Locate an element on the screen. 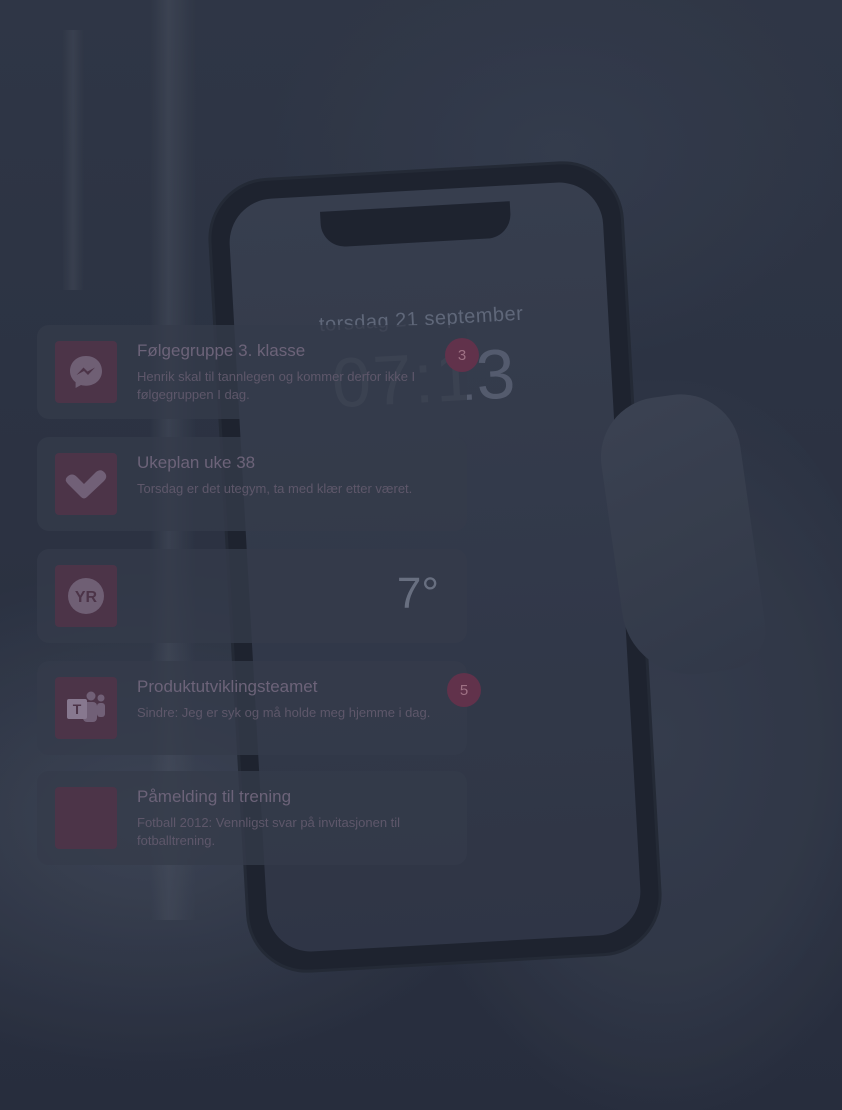  teams-icon: T is located at coordinates (86, 708).